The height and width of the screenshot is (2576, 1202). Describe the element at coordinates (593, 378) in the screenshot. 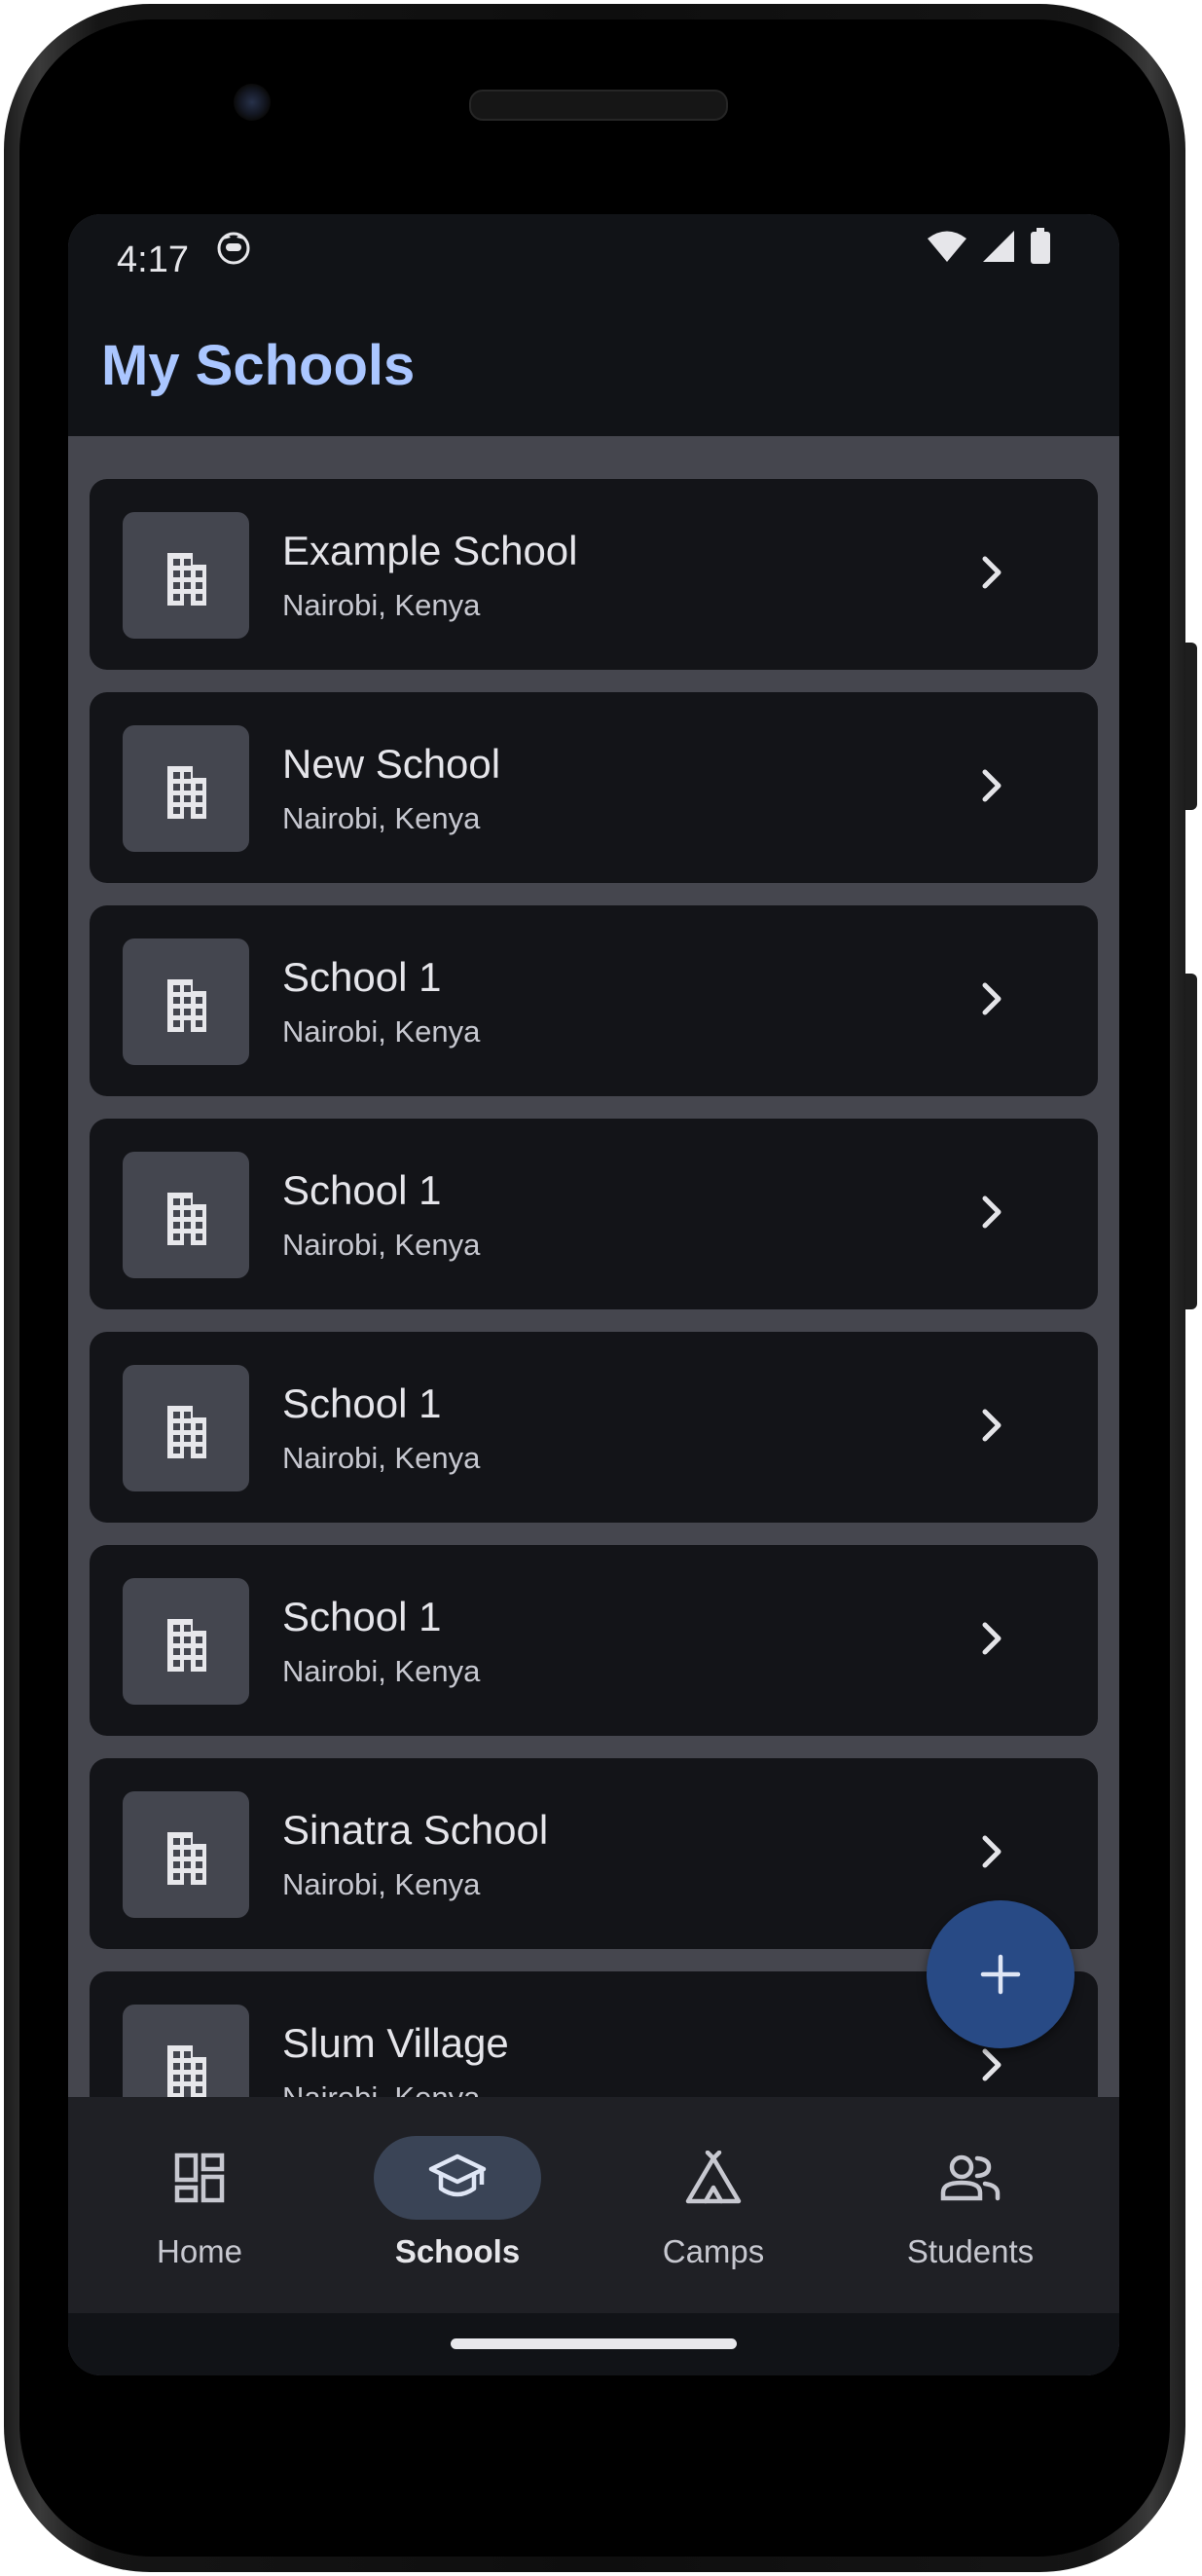

I see `top-app-bar: My Schools` at that location.